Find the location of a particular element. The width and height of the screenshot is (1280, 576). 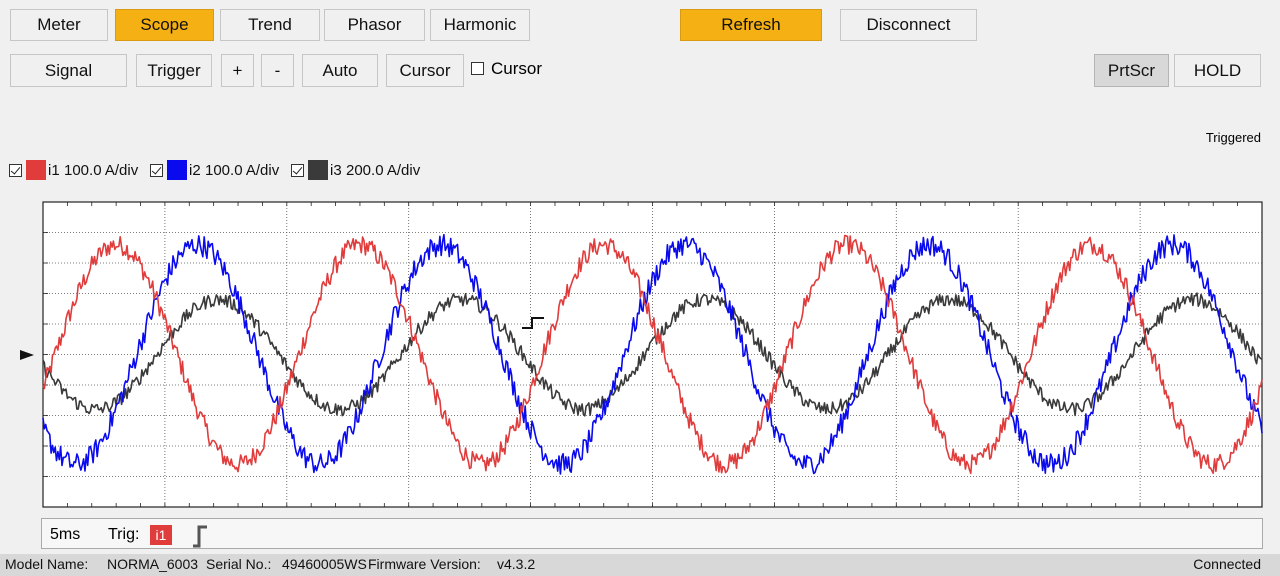

connection-status: Connected is located at coordinates (1227, 564).